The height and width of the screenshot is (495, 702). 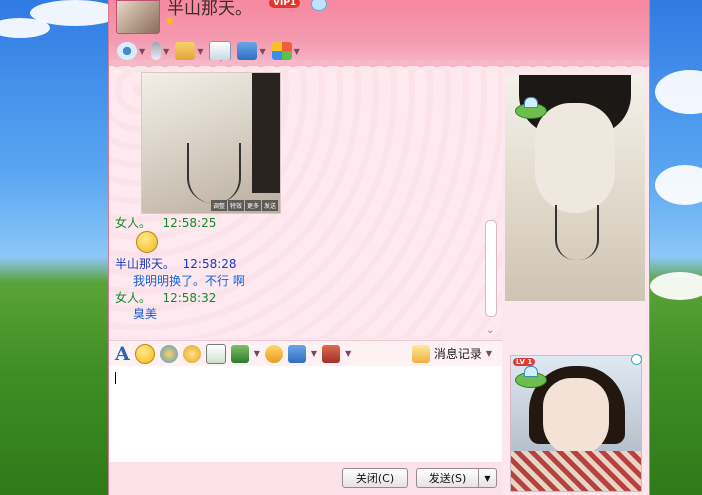 I want to click on sms-button, so click(x=220, y=51).